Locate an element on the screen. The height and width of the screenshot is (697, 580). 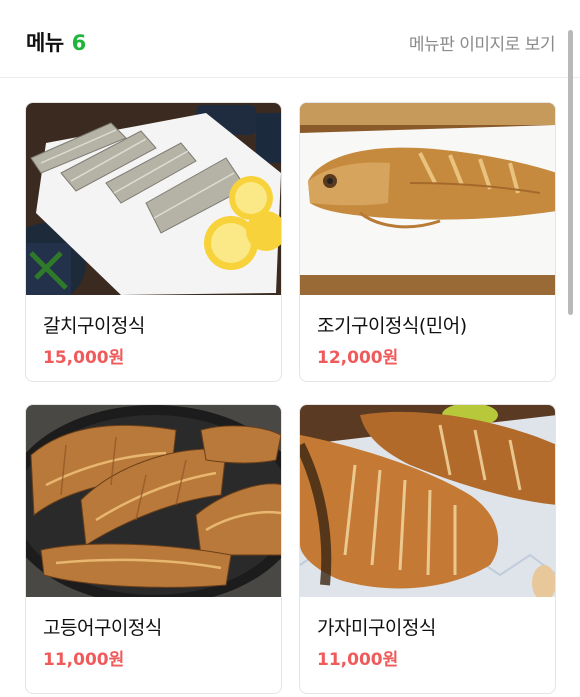
menu-title: 메뉴 6 is located at coordinates (56, 42).